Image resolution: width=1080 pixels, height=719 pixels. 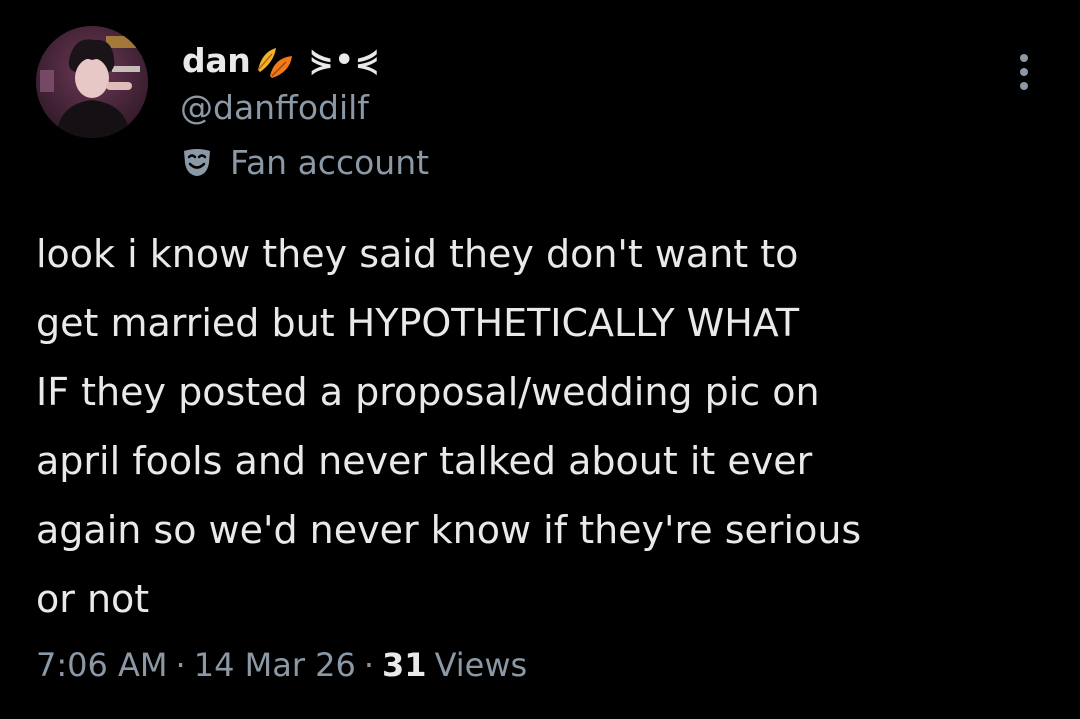 I want to click on tweet-text-line: look i know they said they don't want to, so click(x=417, y=254).